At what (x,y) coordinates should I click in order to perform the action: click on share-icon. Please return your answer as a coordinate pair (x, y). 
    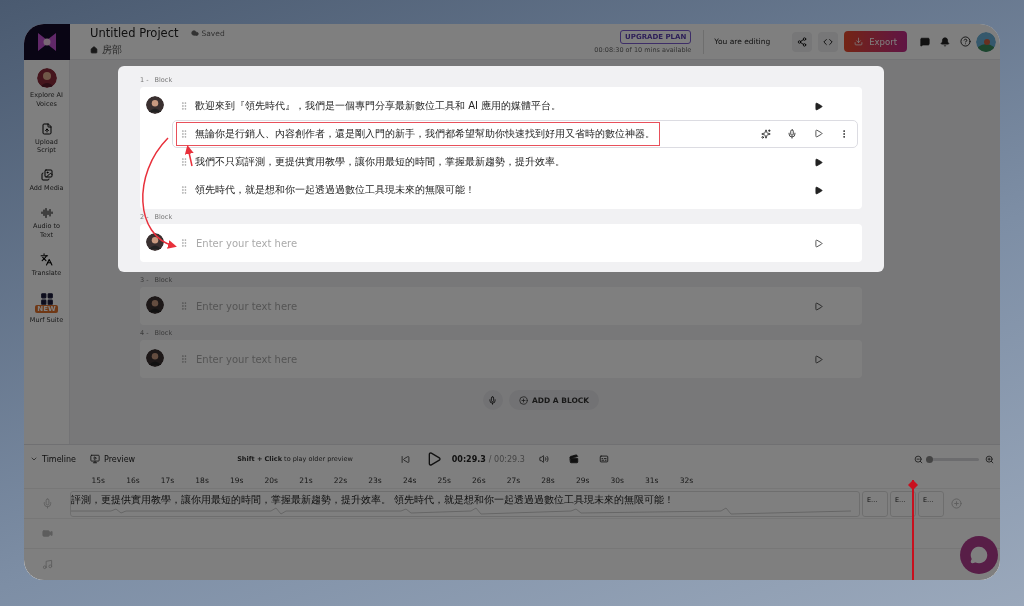
    Looking at the image, I should click on (802, 41).